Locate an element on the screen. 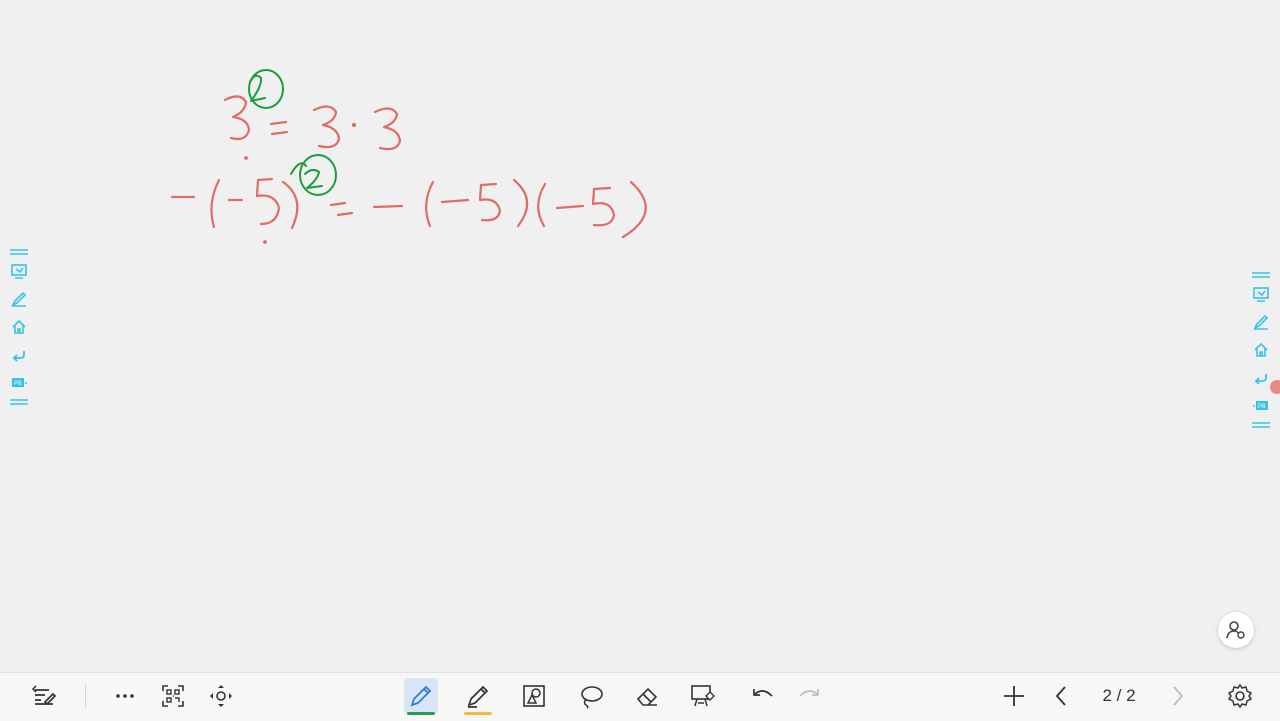 The image size is (1280, 721). move-icon is located at coordinates (221, 696).